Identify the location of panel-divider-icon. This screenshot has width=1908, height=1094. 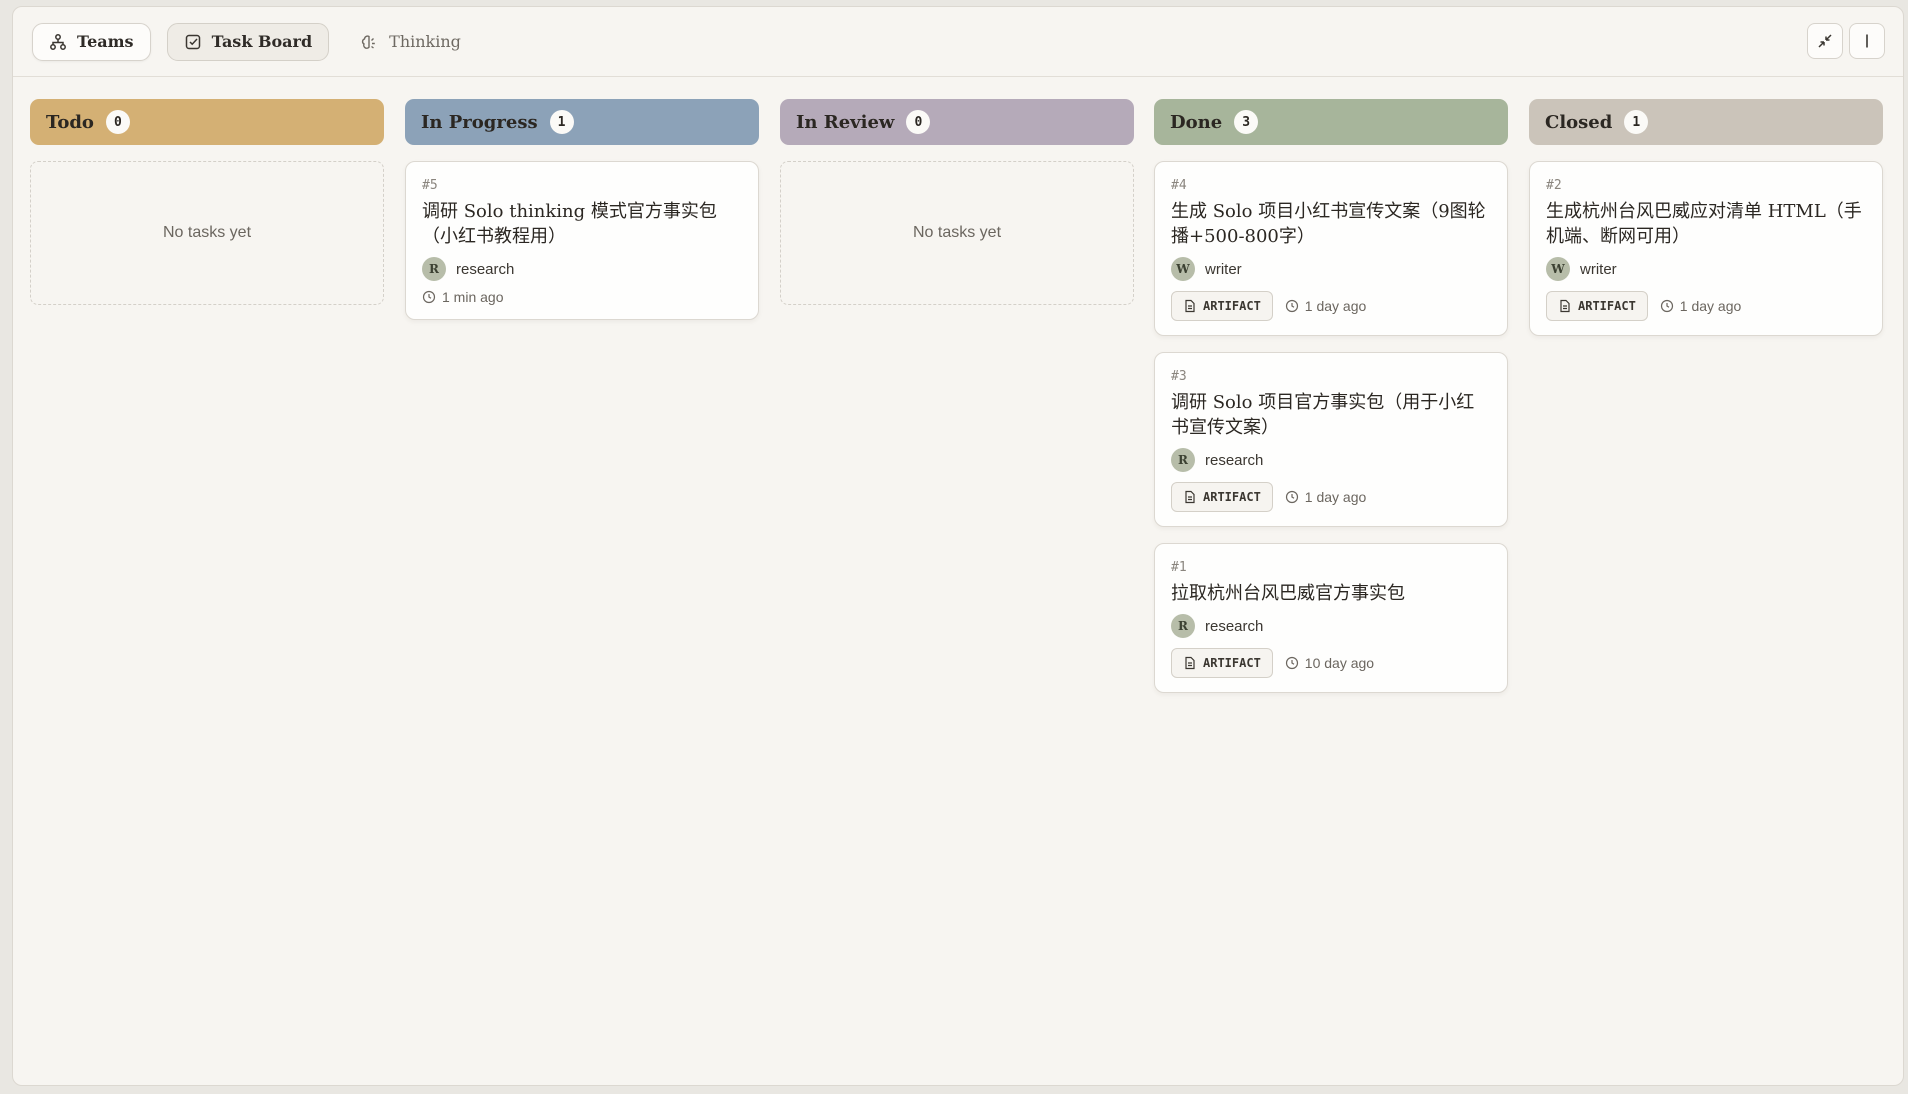
(1867, 41).